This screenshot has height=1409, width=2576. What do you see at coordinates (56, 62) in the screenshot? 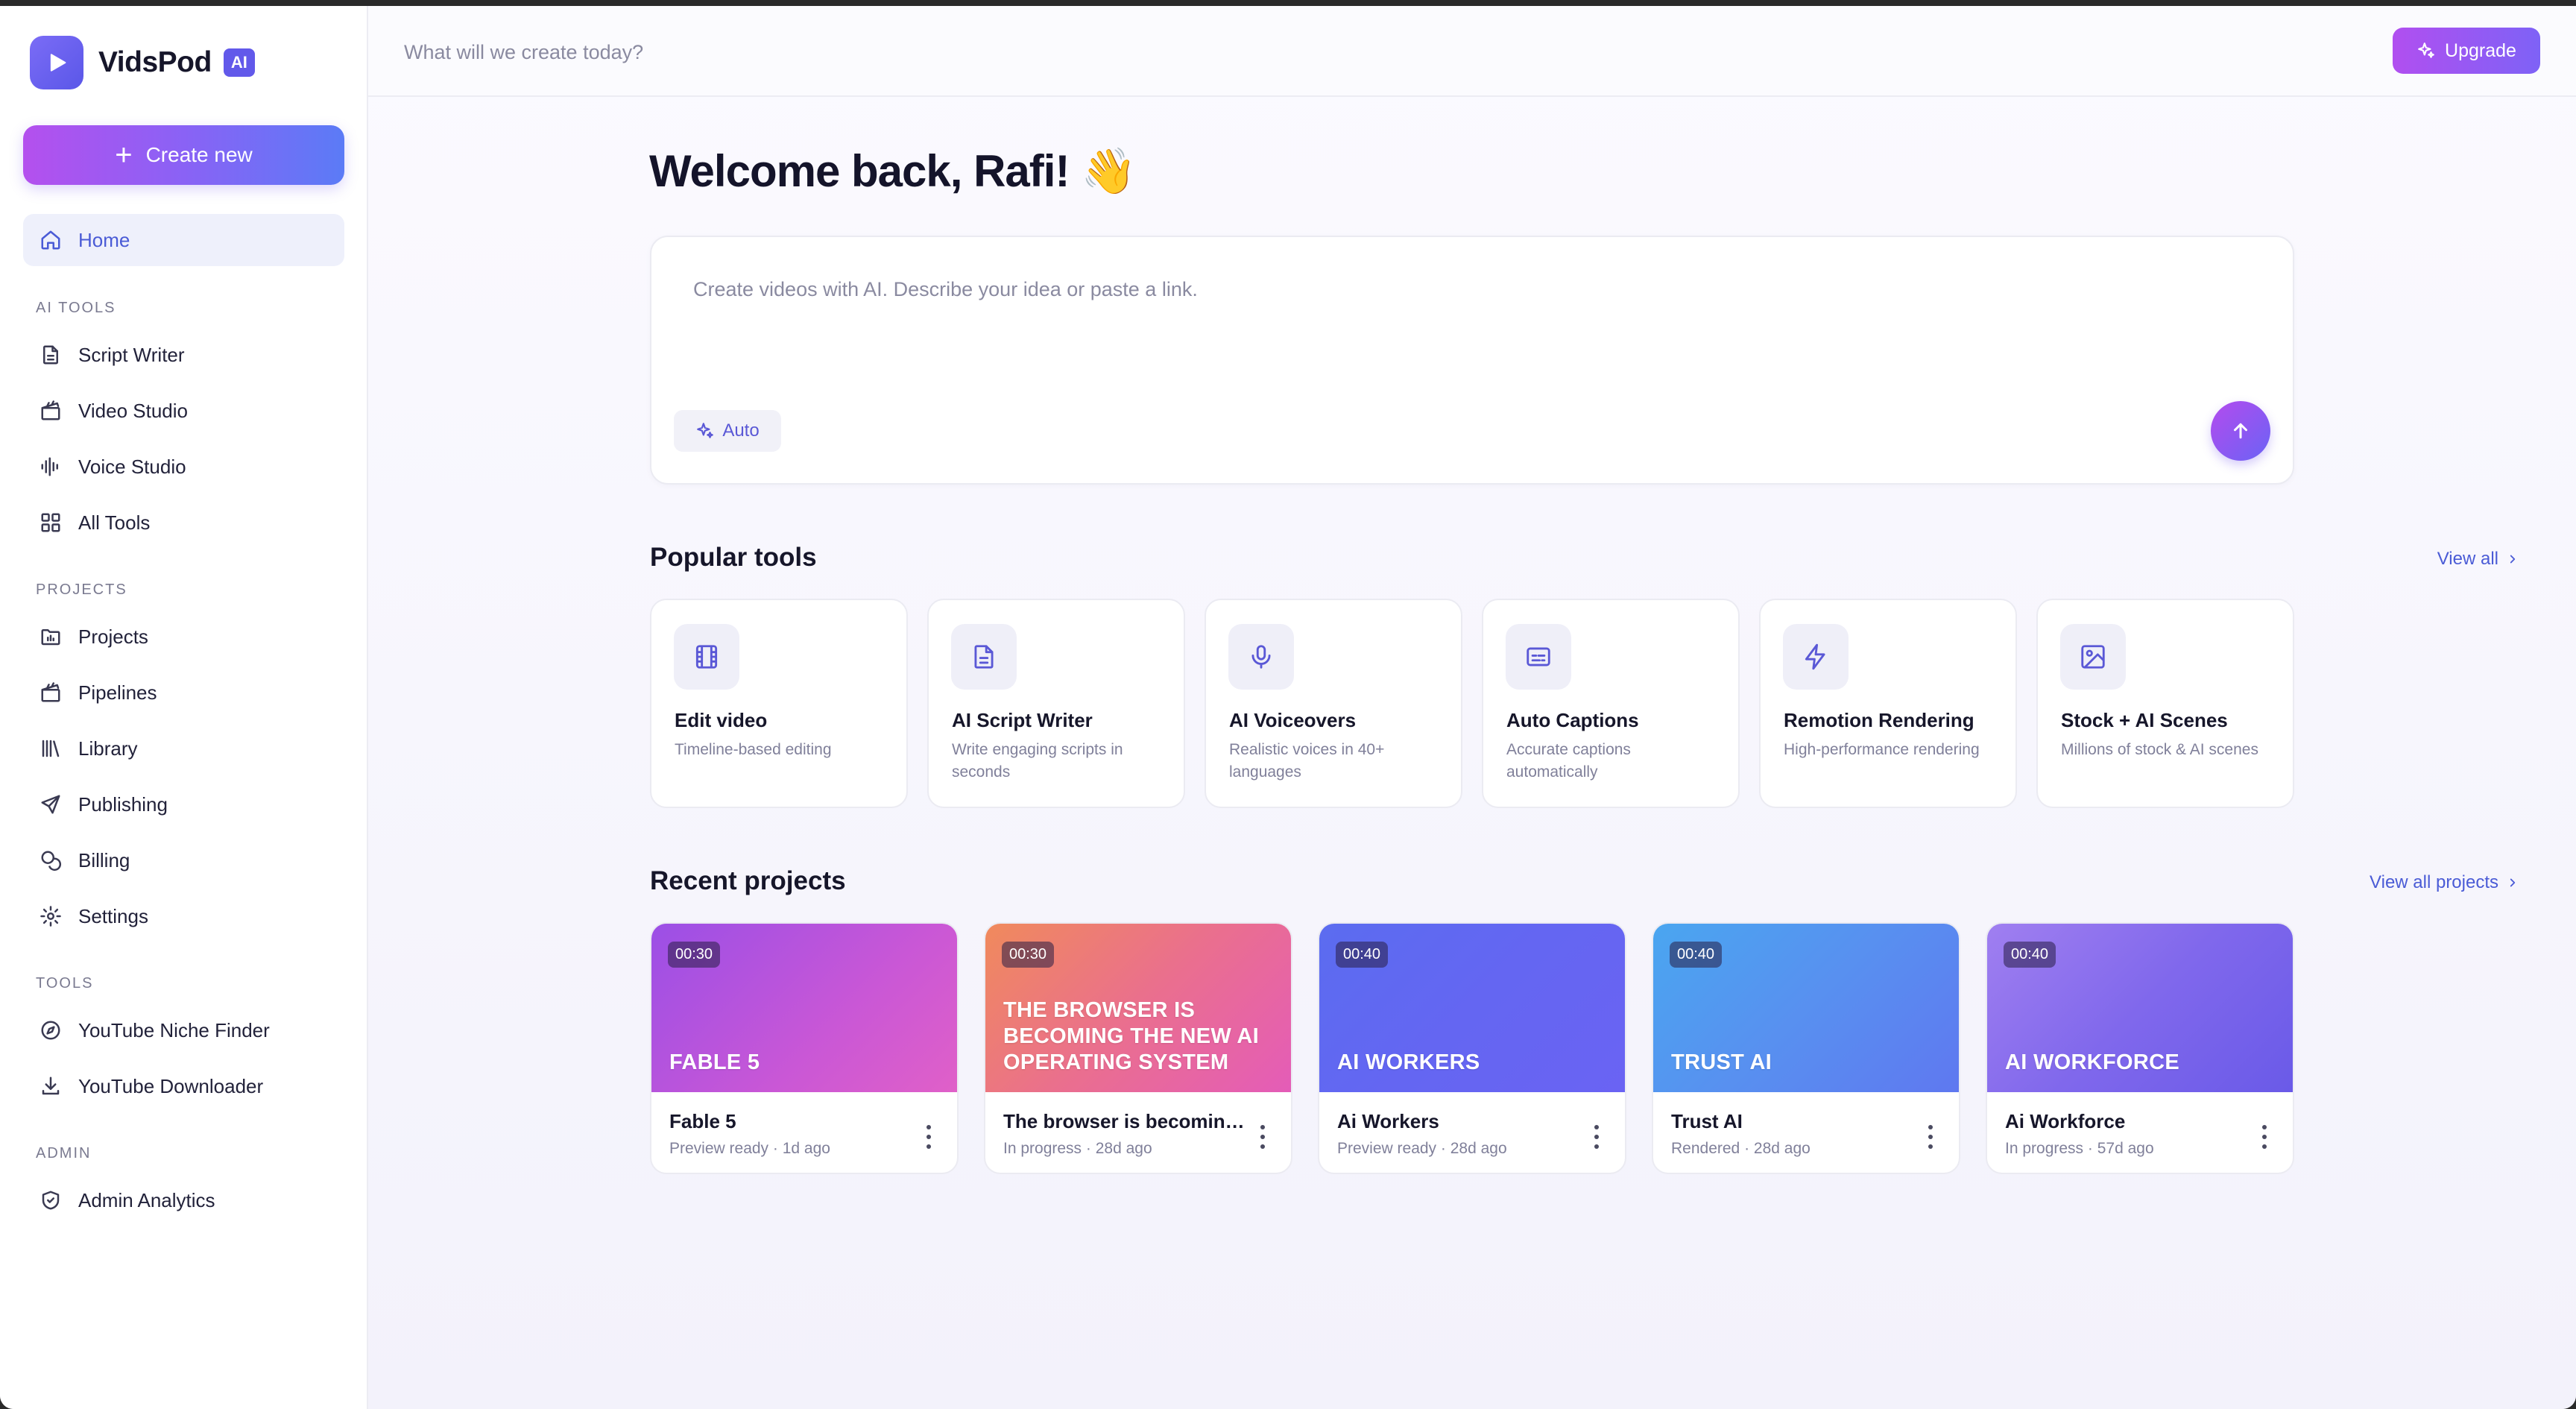
I see `play-logo-icon` at bounding box center [56, 62].